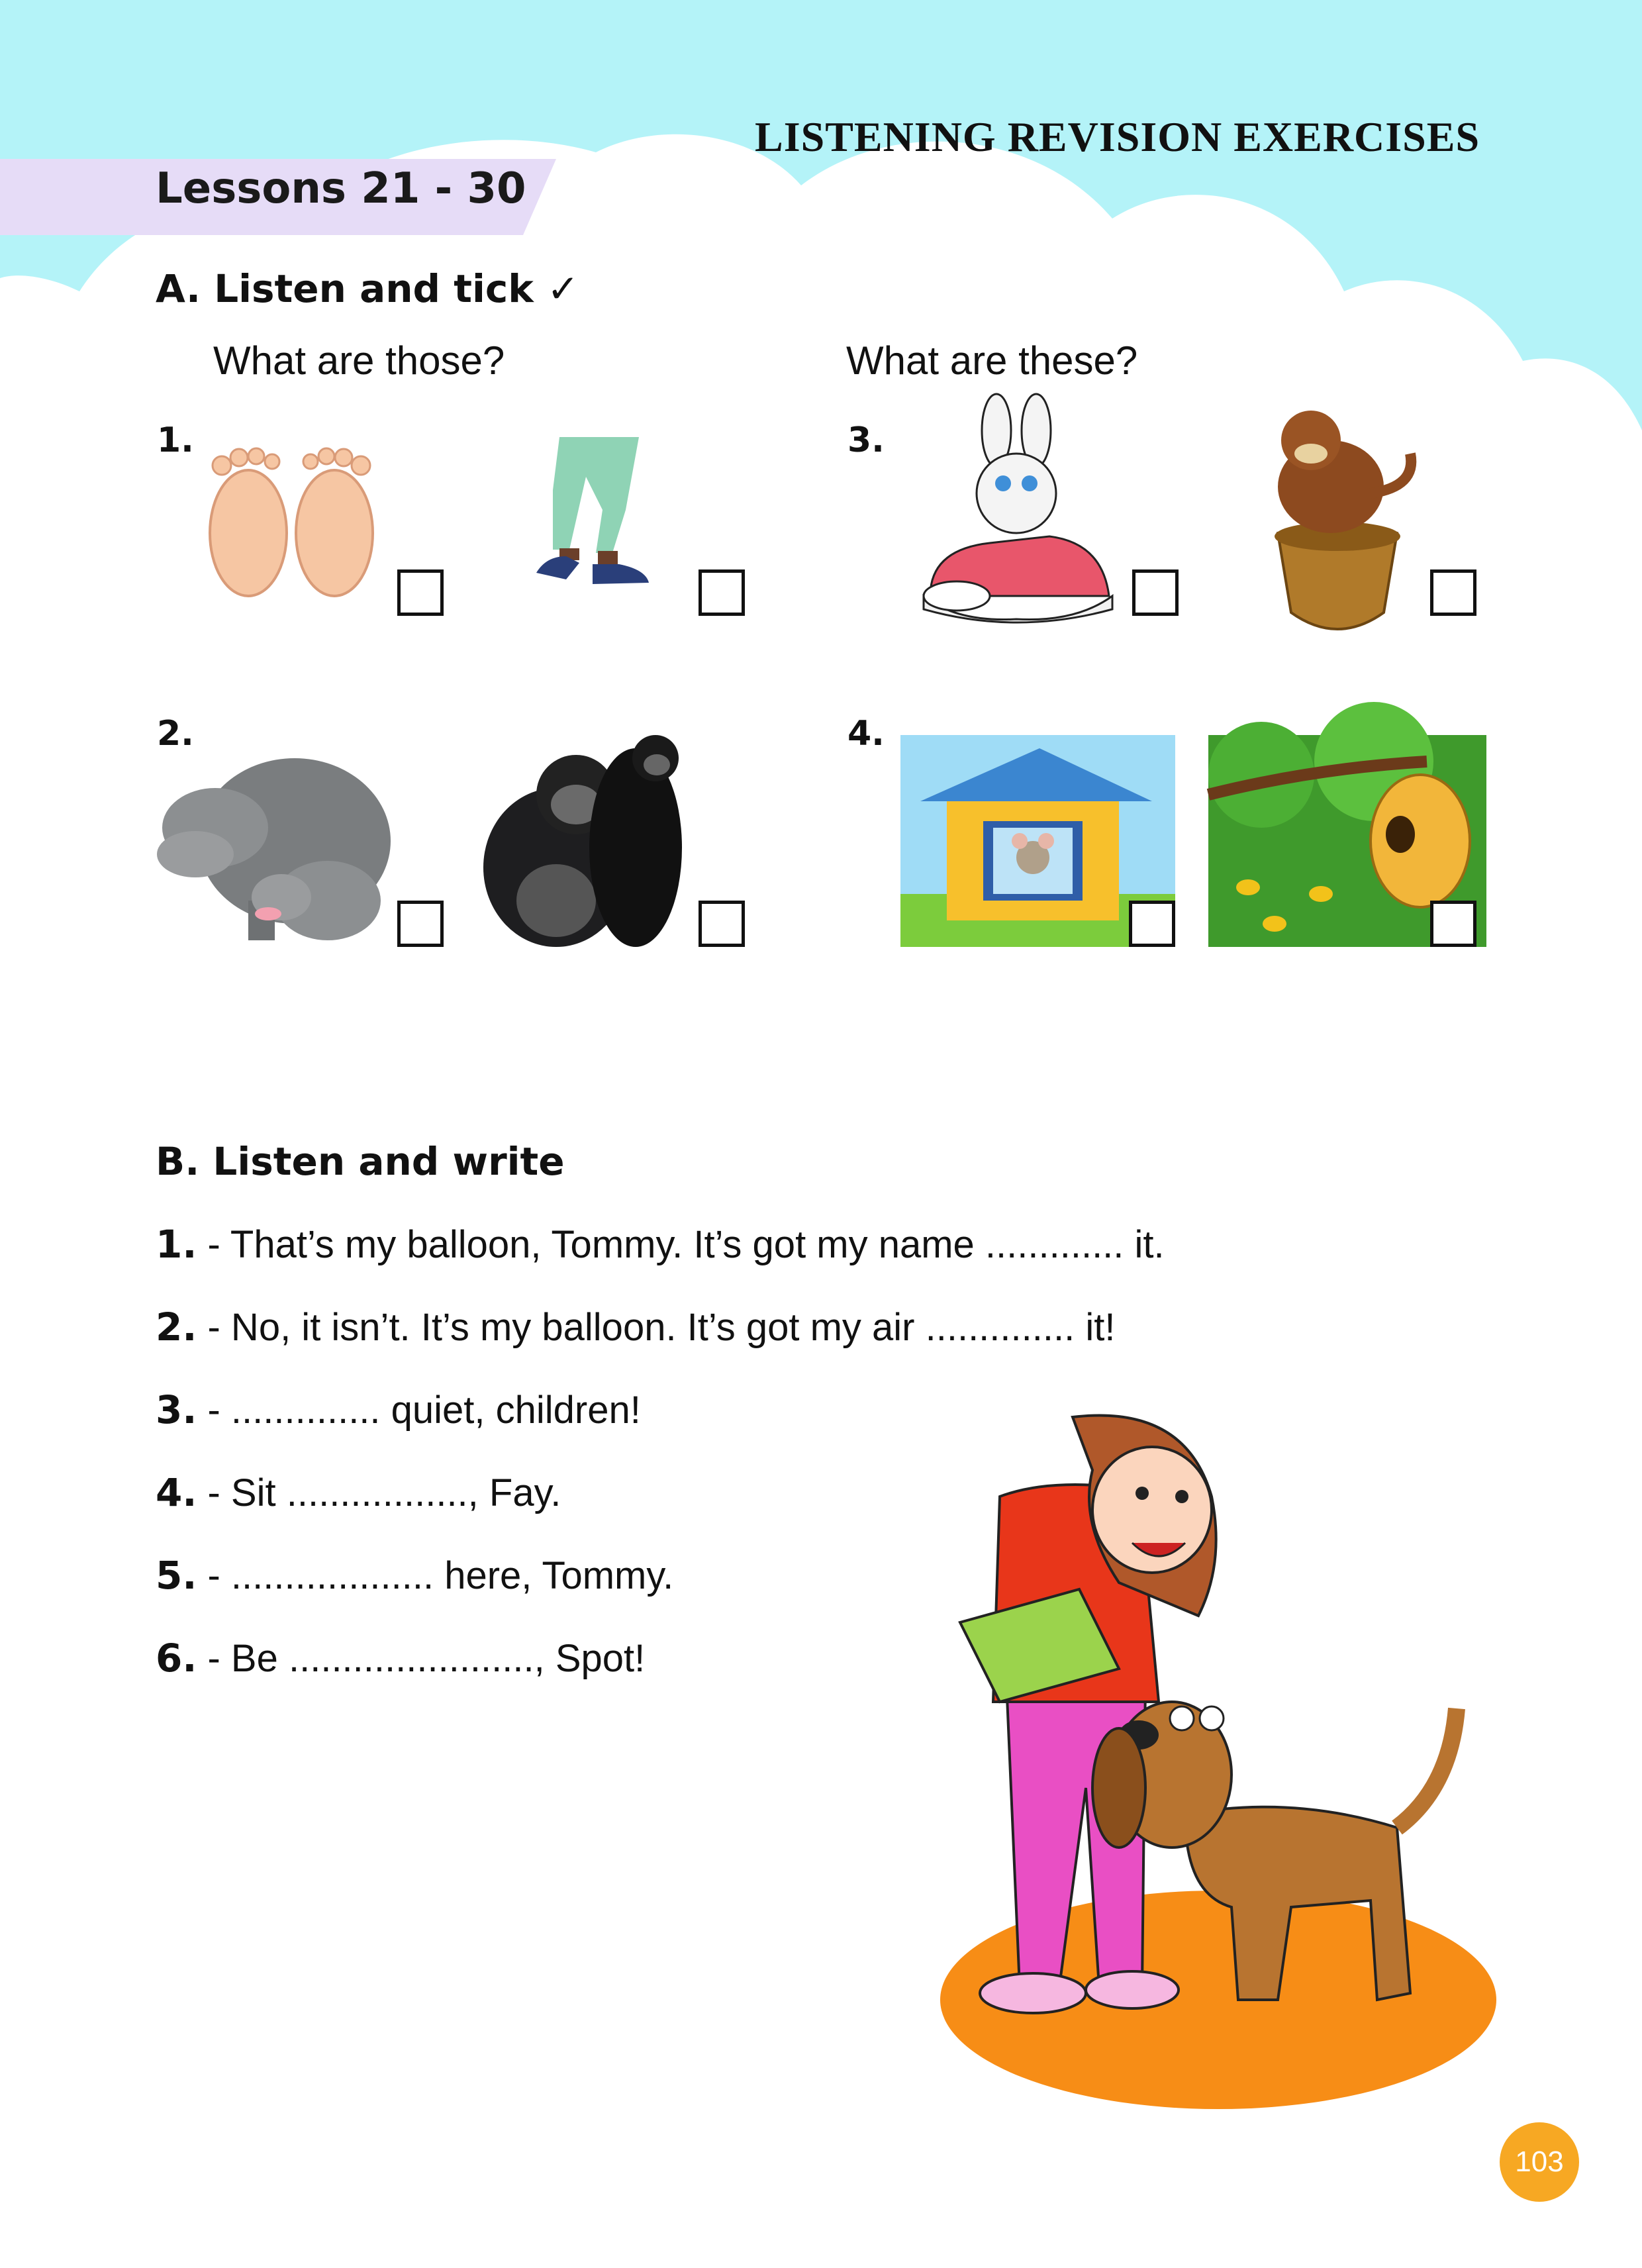  I want to click on item-1-number: 1., so click(175, 440).